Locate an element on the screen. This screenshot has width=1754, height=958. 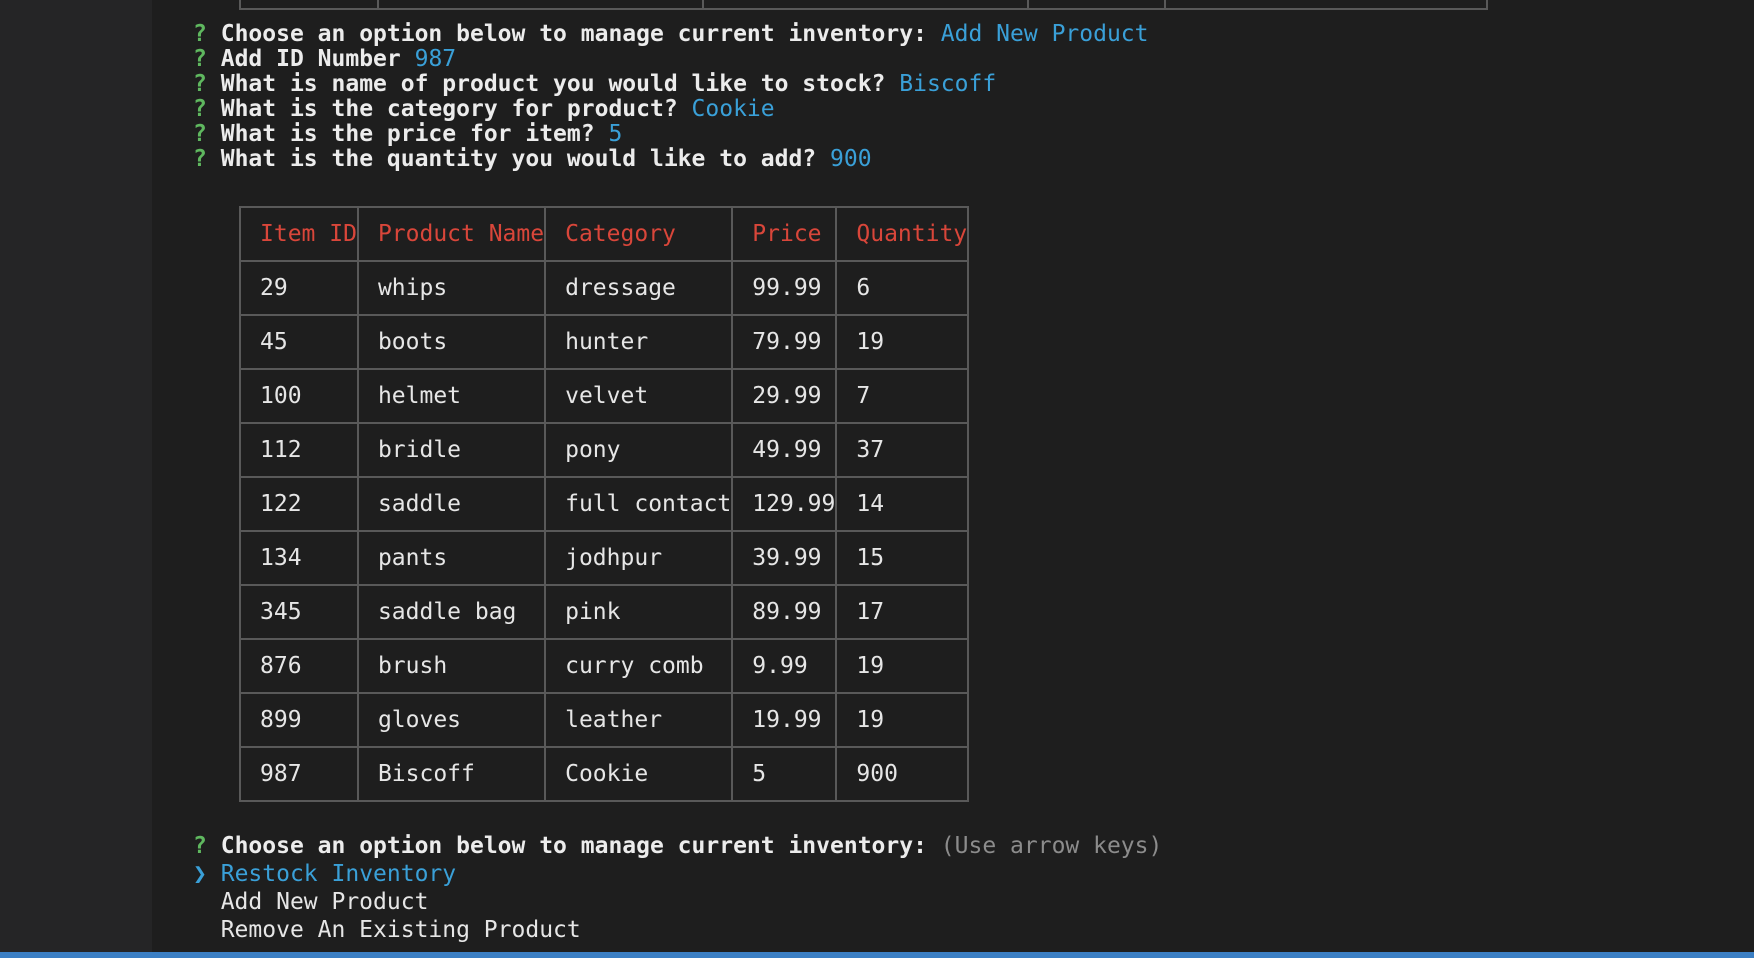
cell-price: 39.99 is located at coordinates (784, 558).